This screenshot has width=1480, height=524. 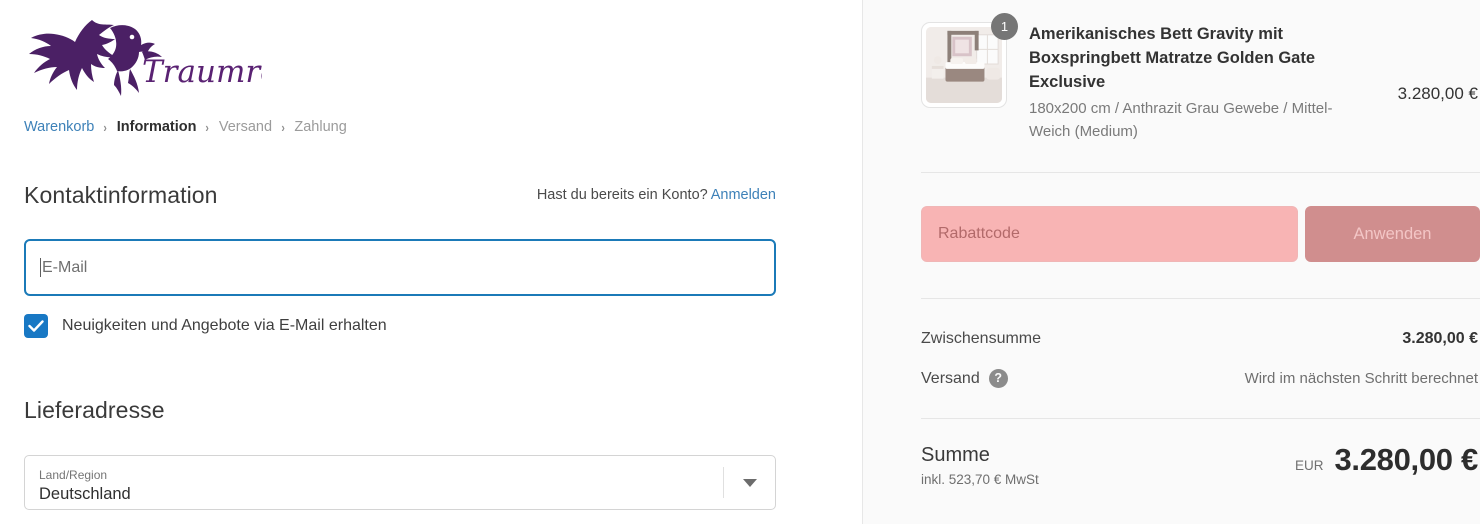 What do you see at coordinates (1200, 339) in the screenshot?
I see `subtotal-row: Zwischensumme 3.280,00 €` at bounding box center [1200, 339].